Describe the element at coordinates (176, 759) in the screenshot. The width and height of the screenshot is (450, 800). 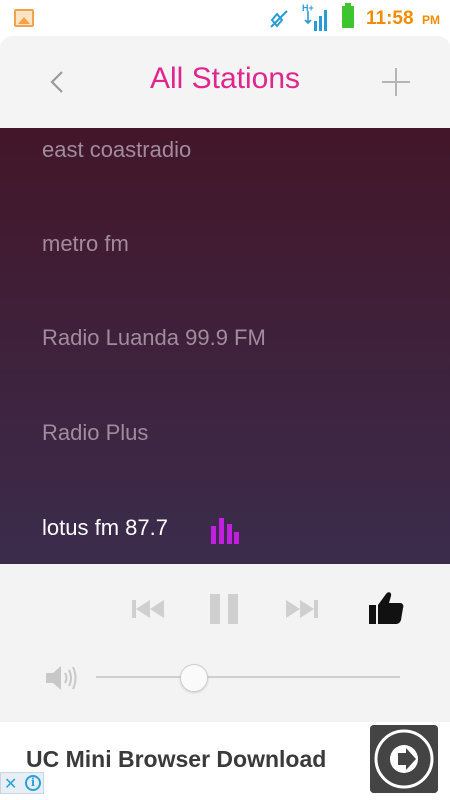
I see `ad-text: UC Mini Browser Download` at that location.